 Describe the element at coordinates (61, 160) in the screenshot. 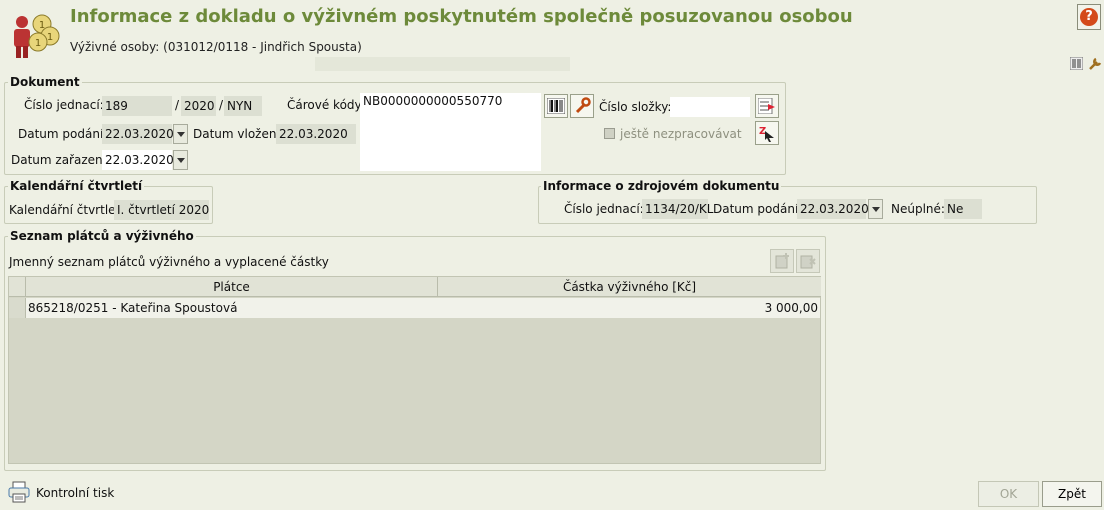

I see `datum-zarazeni-label: Datum zařazení:` at that location.